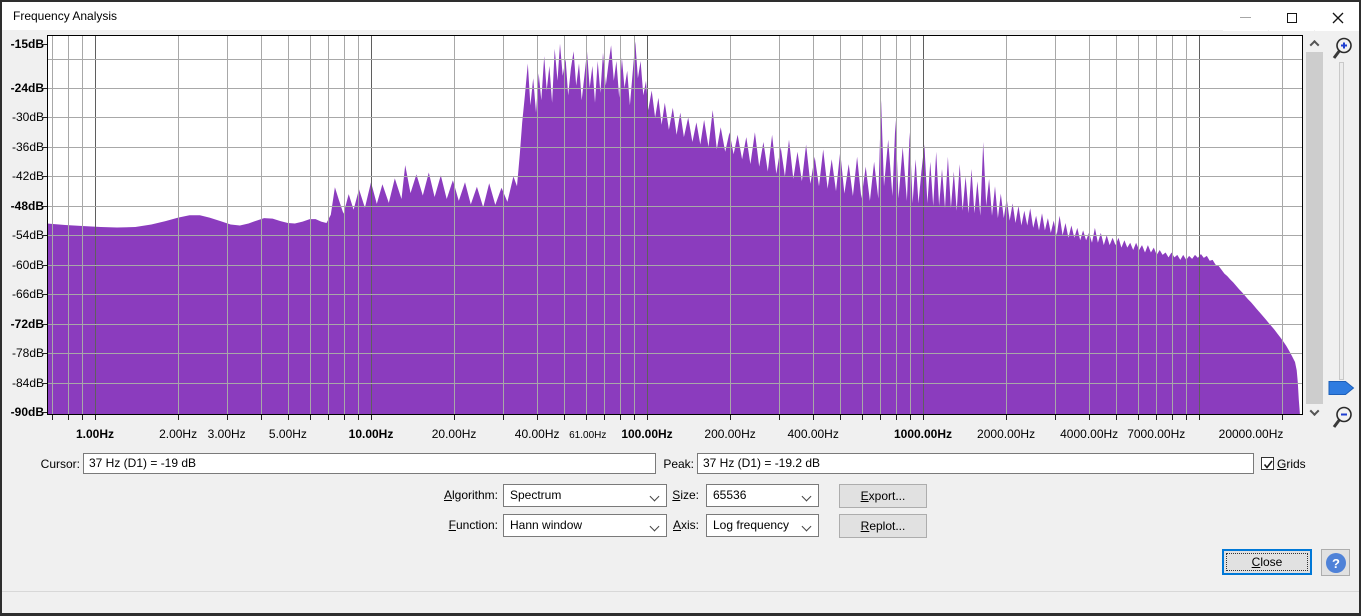 This screenshot has height=616, width=1361. I want to click on scrollbar-up-button, so click(1314, 43).